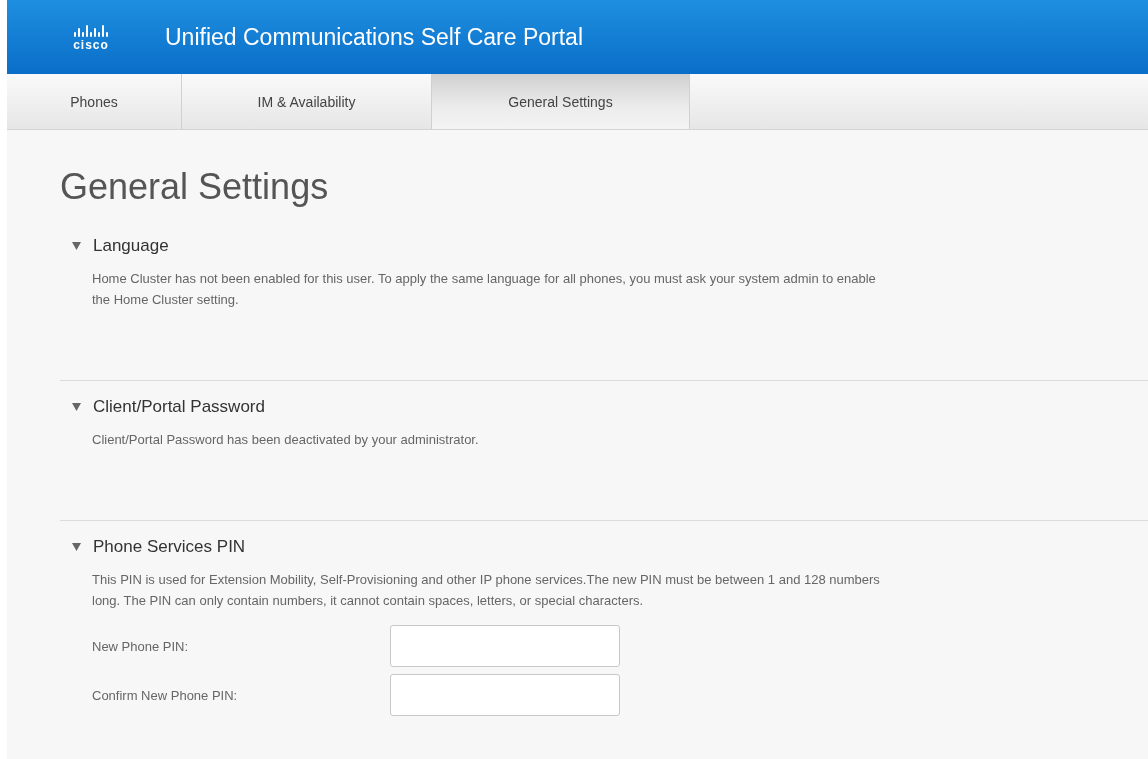 This screenshot has width=1148, height=759. Describe the element at coordinates (486, 590) in the screenshot. I see `section-description: This PIN is used for Extension Mobility, Self-Provisioning and other IP phone services.The new PIN must be between 1 and 128 numbers long. The PIN can only contain numbers, it cannot contain spaces, letters, or special characters.` at that location.